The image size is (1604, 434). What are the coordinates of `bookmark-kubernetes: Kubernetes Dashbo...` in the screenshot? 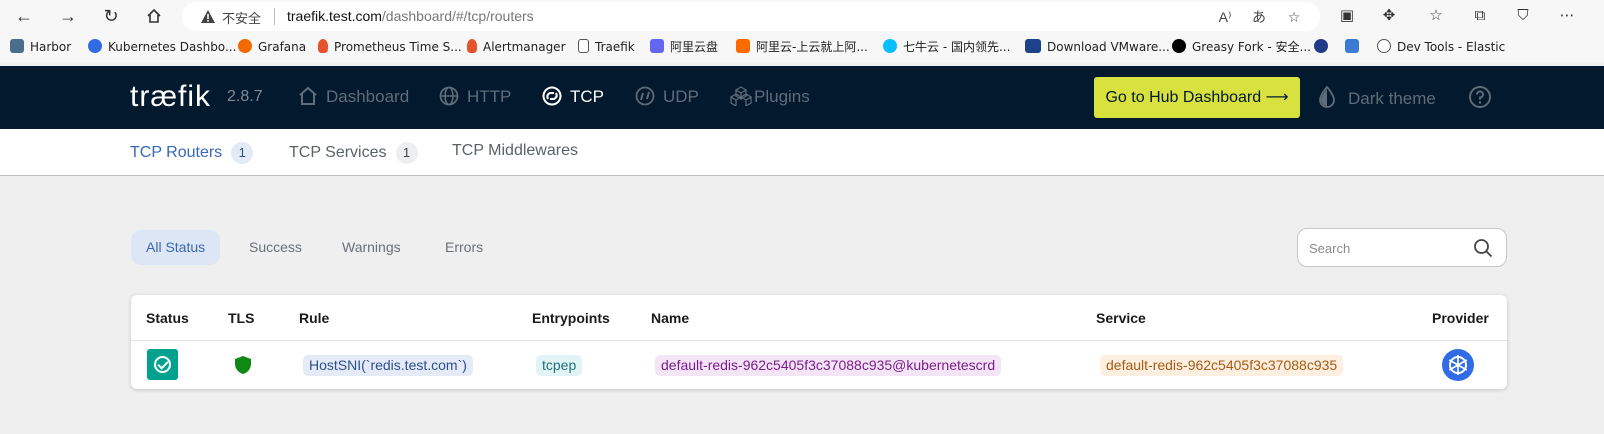 It's located at (162, 48).